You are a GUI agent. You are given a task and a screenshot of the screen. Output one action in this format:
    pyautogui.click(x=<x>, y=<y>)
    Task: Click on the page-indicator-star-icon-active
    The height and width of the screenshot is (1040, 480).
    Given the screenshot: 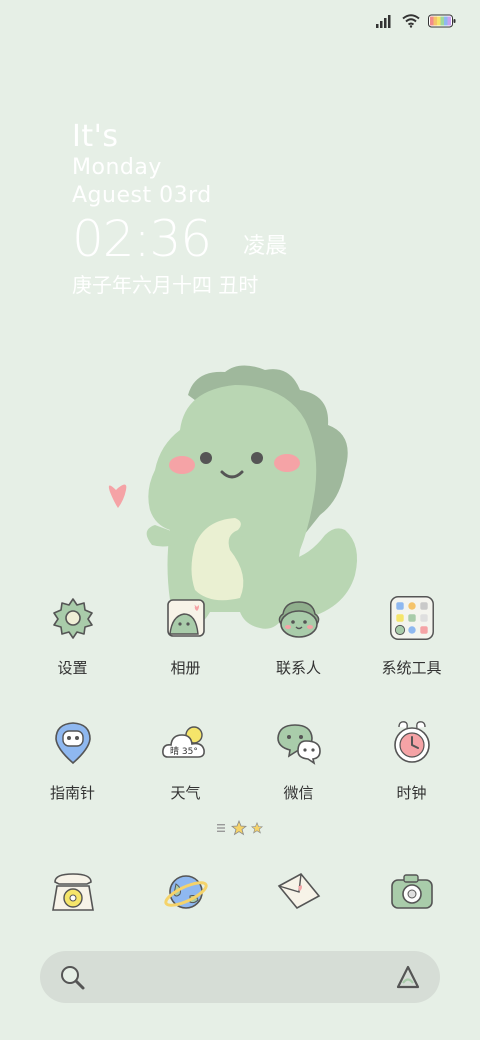 What is the action you would take?
    pyautogui.click(x=239, y=828)
    